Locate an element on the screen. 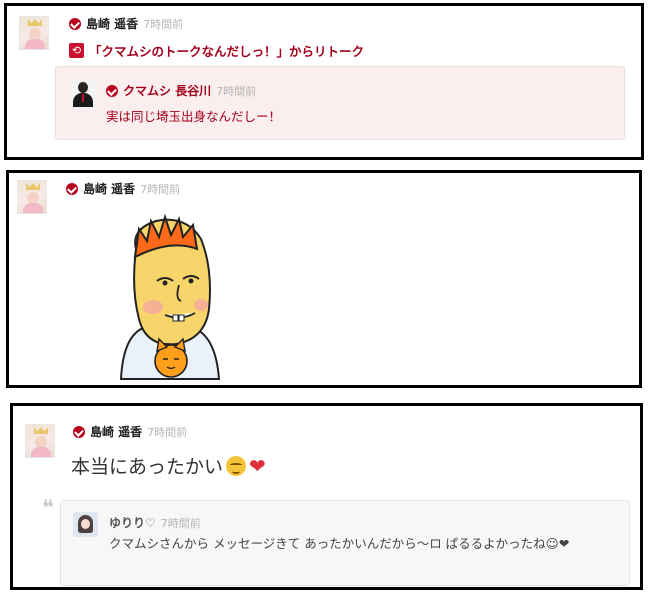 This screenshot has width=654, height=612. reply-header: ゆりり♡ 7時間前 is located at coordinates (155, 522).